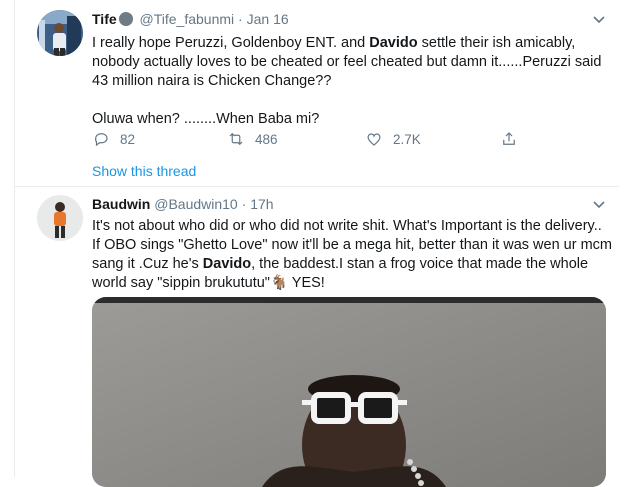 Image resolution: width=634 pixels, height=487 pixels. What do you see at coordinates (121, 204) in the screenshot?
I see `author-name: Baudwin` at bounding box center [121, 204].